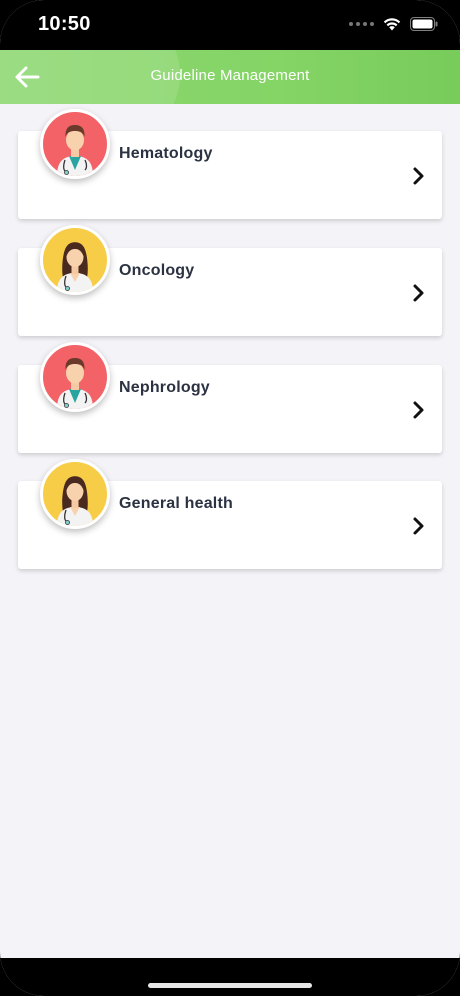  Describe the element at coordinates (166, 153) in the screenshot. I see `list-item-label: Hematology` at that location.